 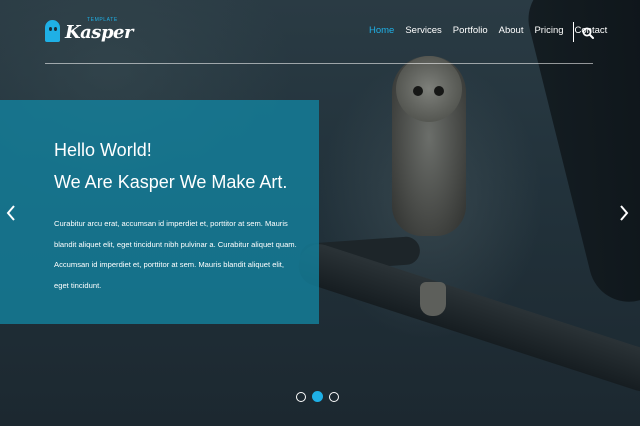 I want to click on nav-item-portfolio: Portfolio, so click(x=470, y=31).